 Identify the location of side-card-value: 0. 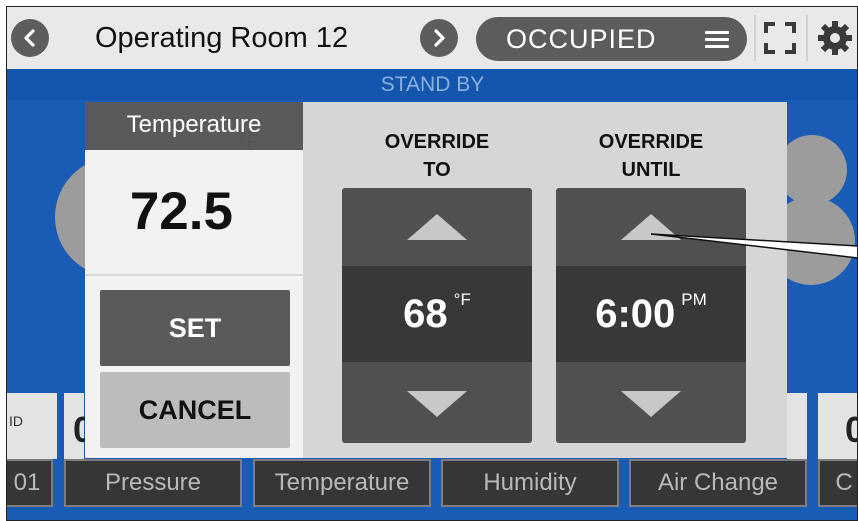
(851, 429).